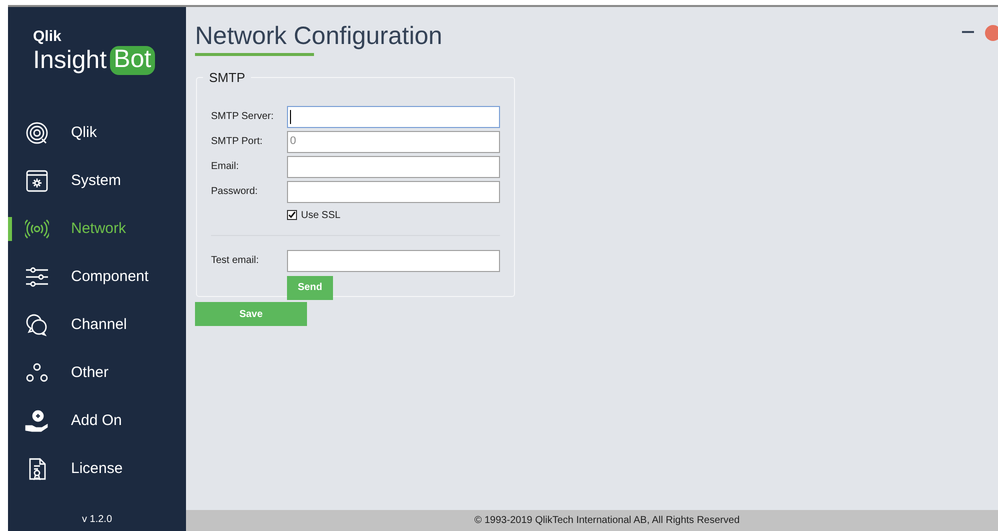 Image resolution: width=998 pixels, height=531 pixels. Describe the element at coordinates (97, 277) in the screenshot. I see `sidebar-item: Component` at that location.